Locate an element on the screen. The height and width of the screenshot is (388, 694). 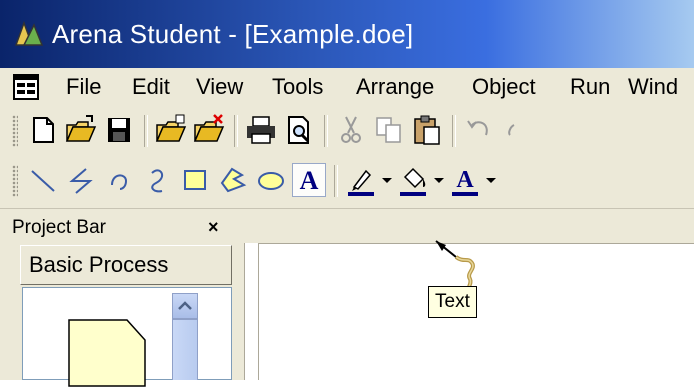
window-title: Arena Student - [Example.doe] is located at coordinates (233, 34).